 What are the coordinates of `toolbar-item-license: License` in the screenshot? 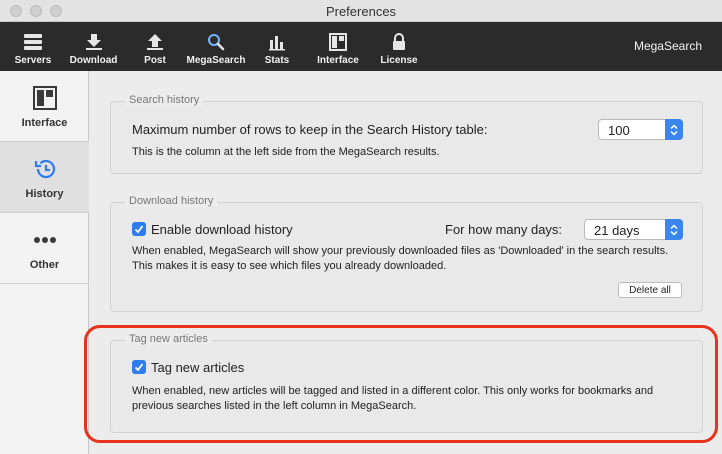 It's located at (399, 46).